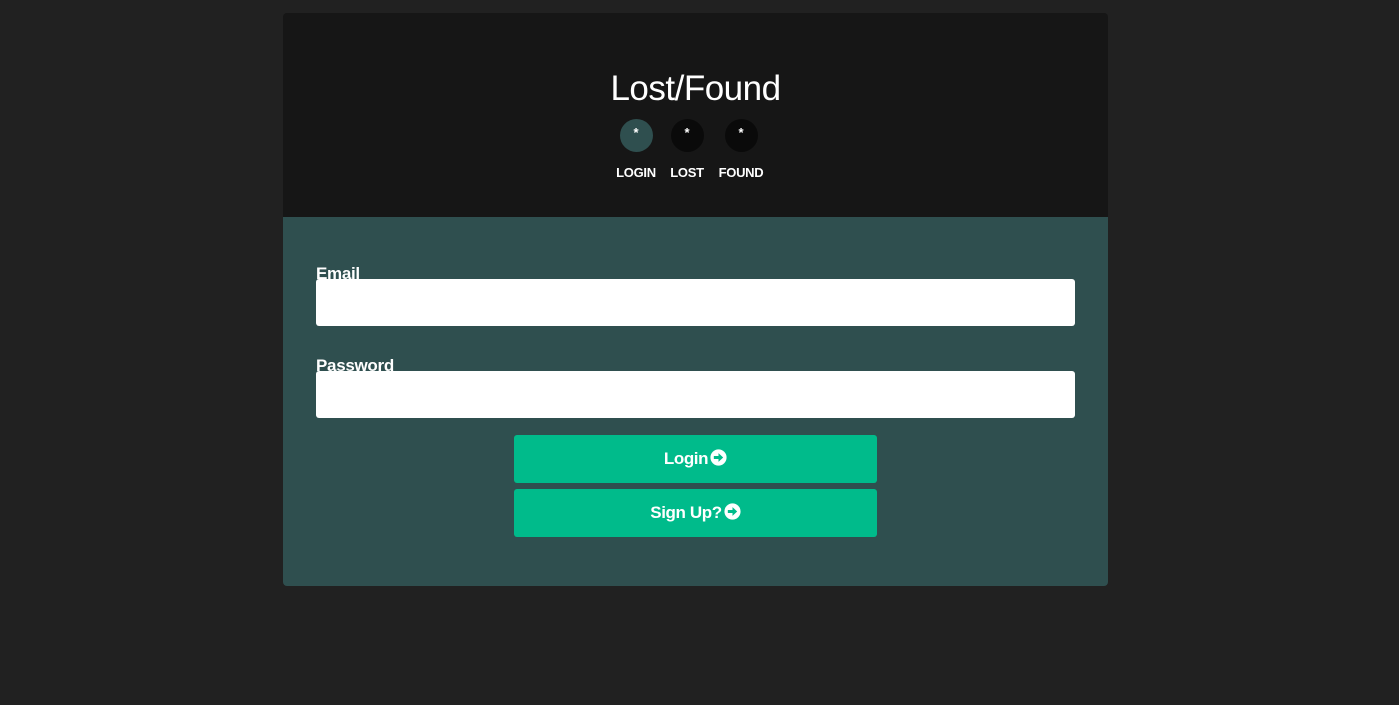 The image size is (1399, 705). I want to click on email-input, so click(695, 302).